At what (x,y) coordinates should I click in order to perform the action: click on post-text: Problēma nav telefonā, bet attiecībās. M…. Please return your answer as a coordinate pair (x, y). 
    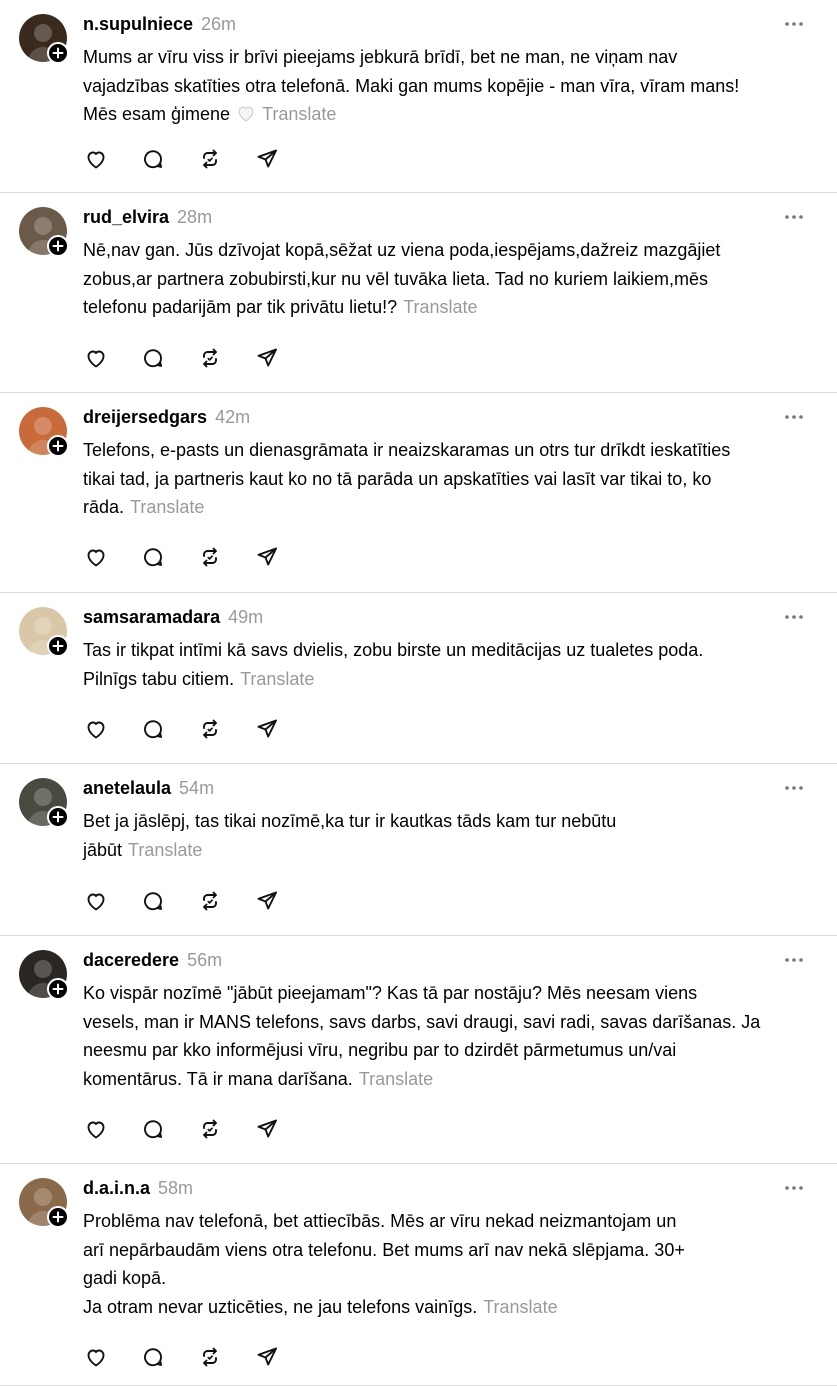
    Looking at the image, I should click on (440, 1264).